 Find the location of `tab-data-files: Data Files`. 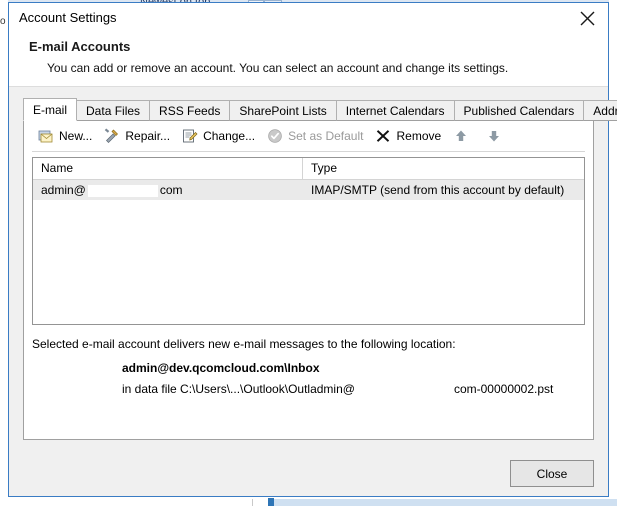

tab-data-files: Data Files is located at coordinates (113, 110).